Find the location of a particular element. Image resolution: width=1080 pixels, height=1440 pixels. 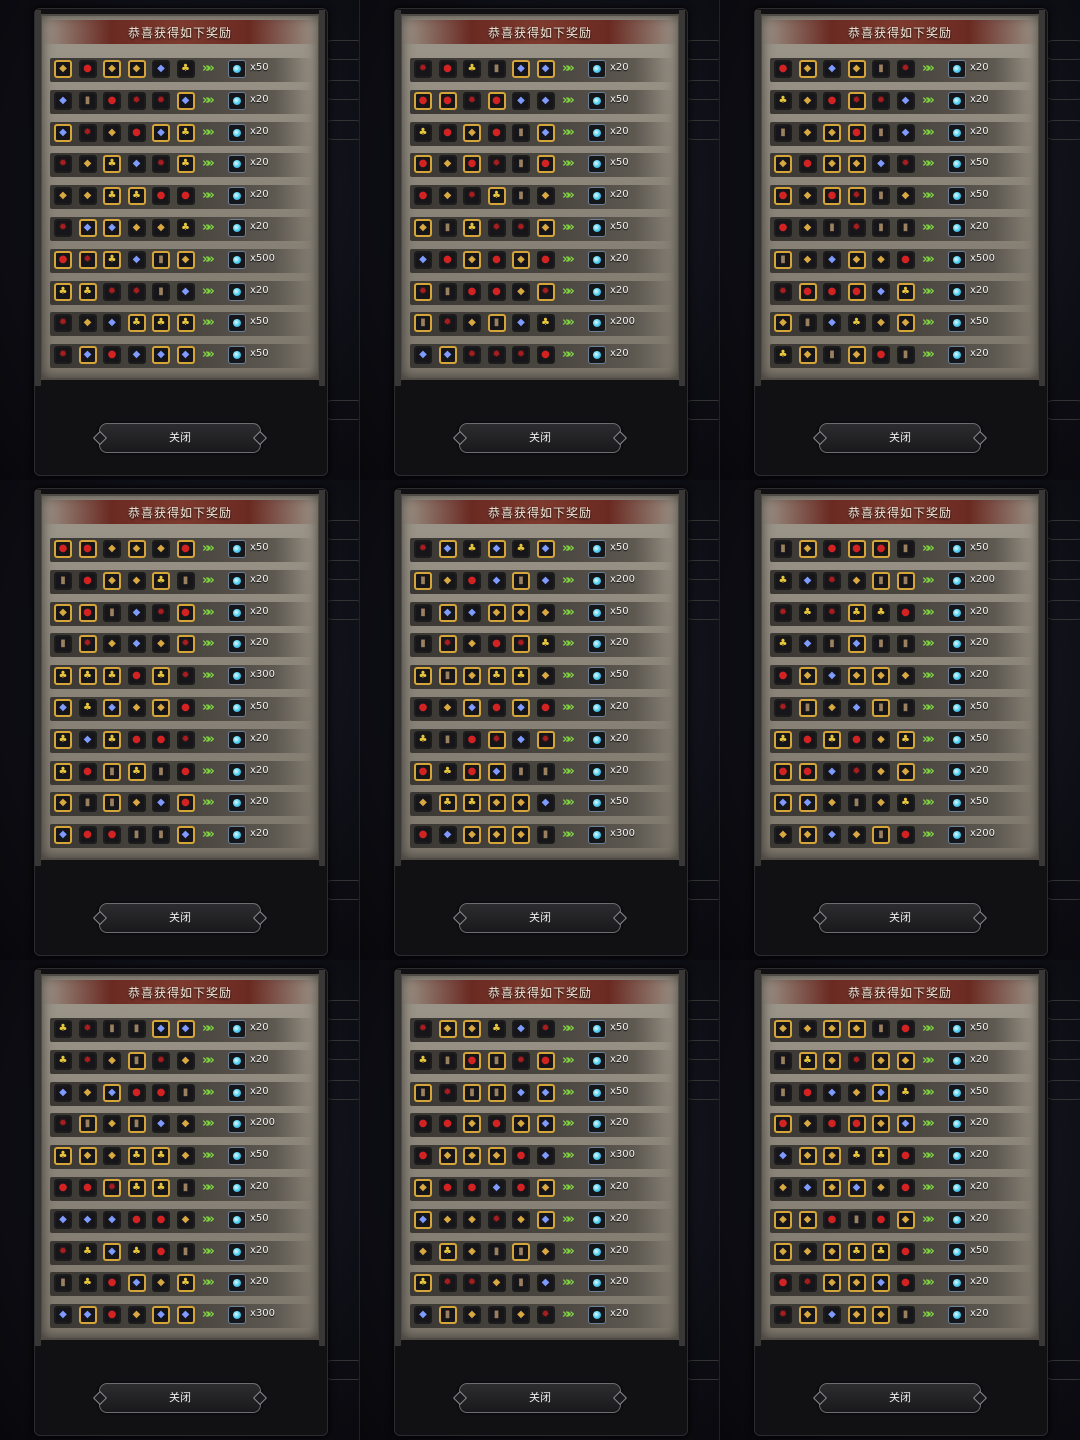

reward-amount: x200 is located at coordinates (983, 834).